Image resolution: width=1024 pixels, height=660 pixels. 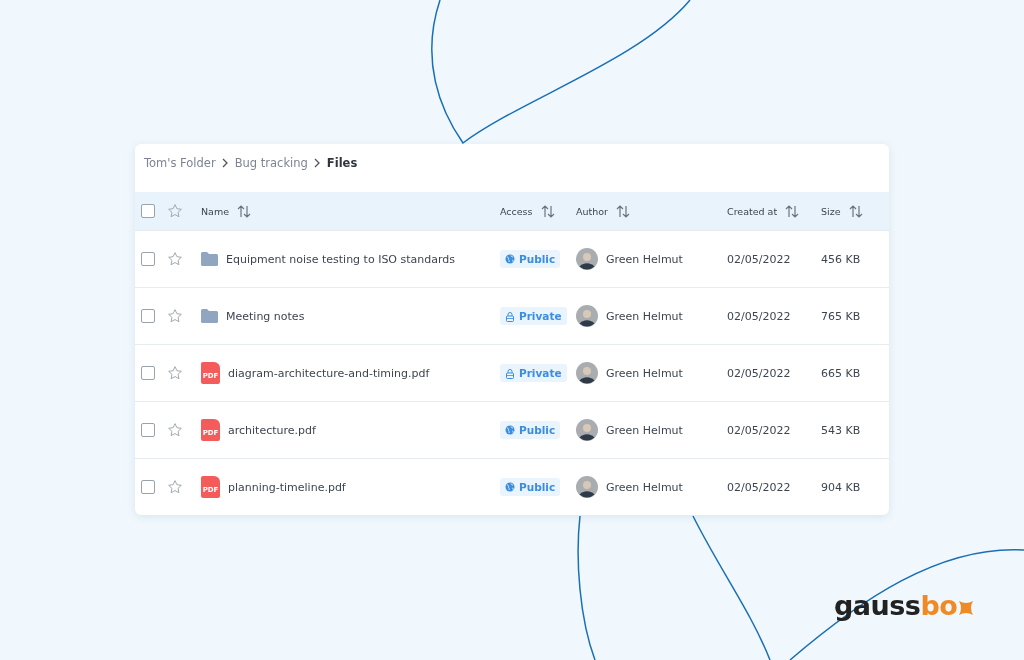 I want to click on file-size: 456 KB, so click(x=841, y=259).